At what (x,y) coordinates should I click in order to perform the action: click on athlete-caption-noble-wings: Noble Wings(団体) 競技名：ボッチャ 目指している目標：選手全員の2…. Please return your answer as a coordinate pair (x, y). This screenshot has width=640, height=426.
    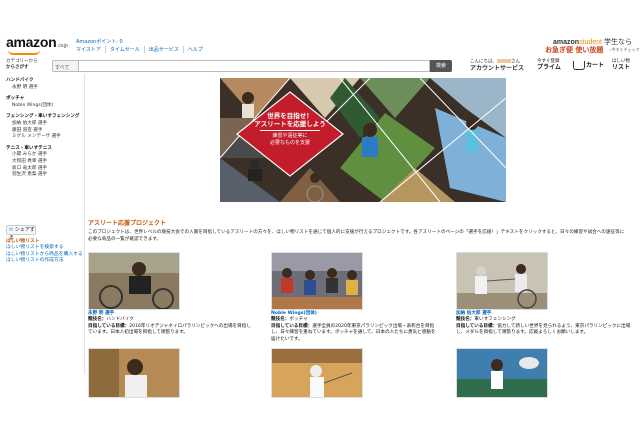
    Looking at the image, I should click on (353, 327).